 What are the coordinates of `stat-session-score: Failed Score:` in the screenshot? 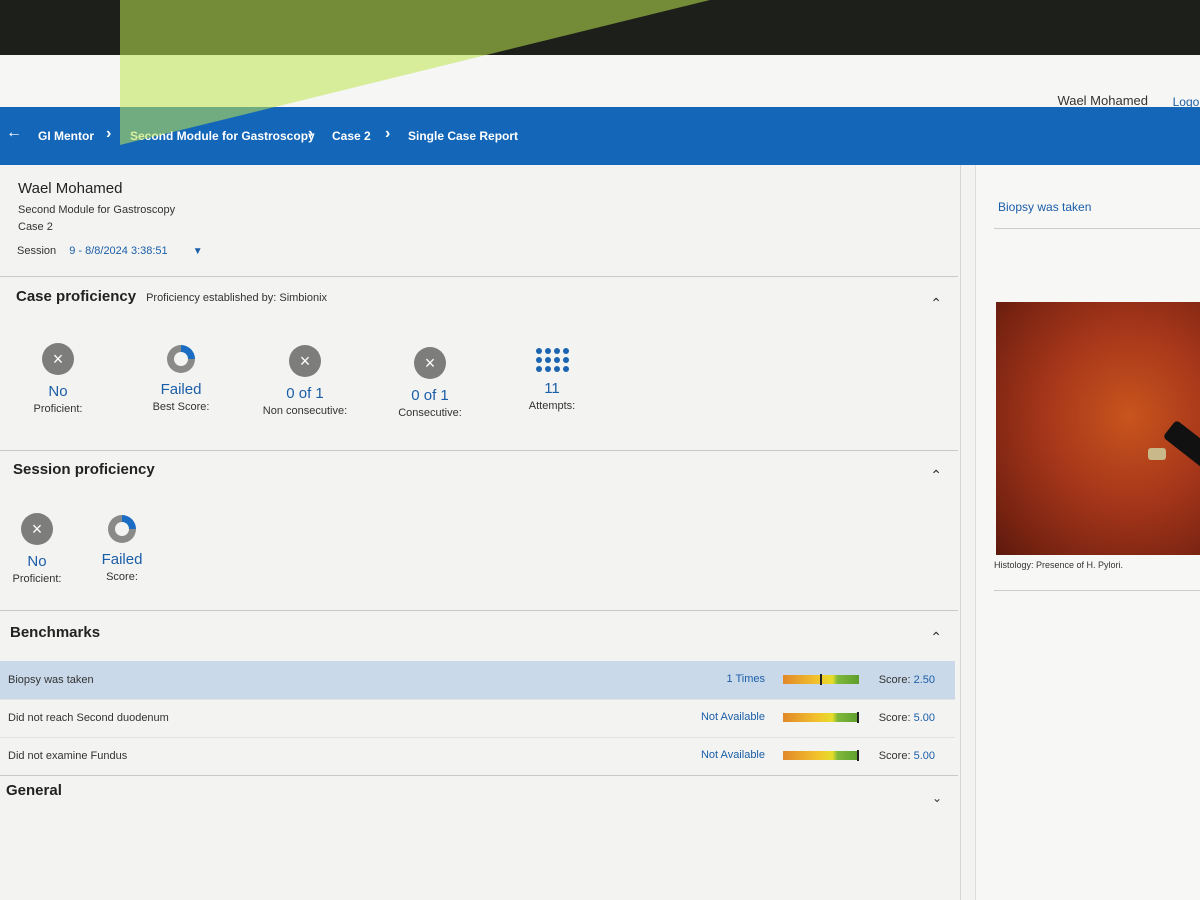 It's located at (122, 548).